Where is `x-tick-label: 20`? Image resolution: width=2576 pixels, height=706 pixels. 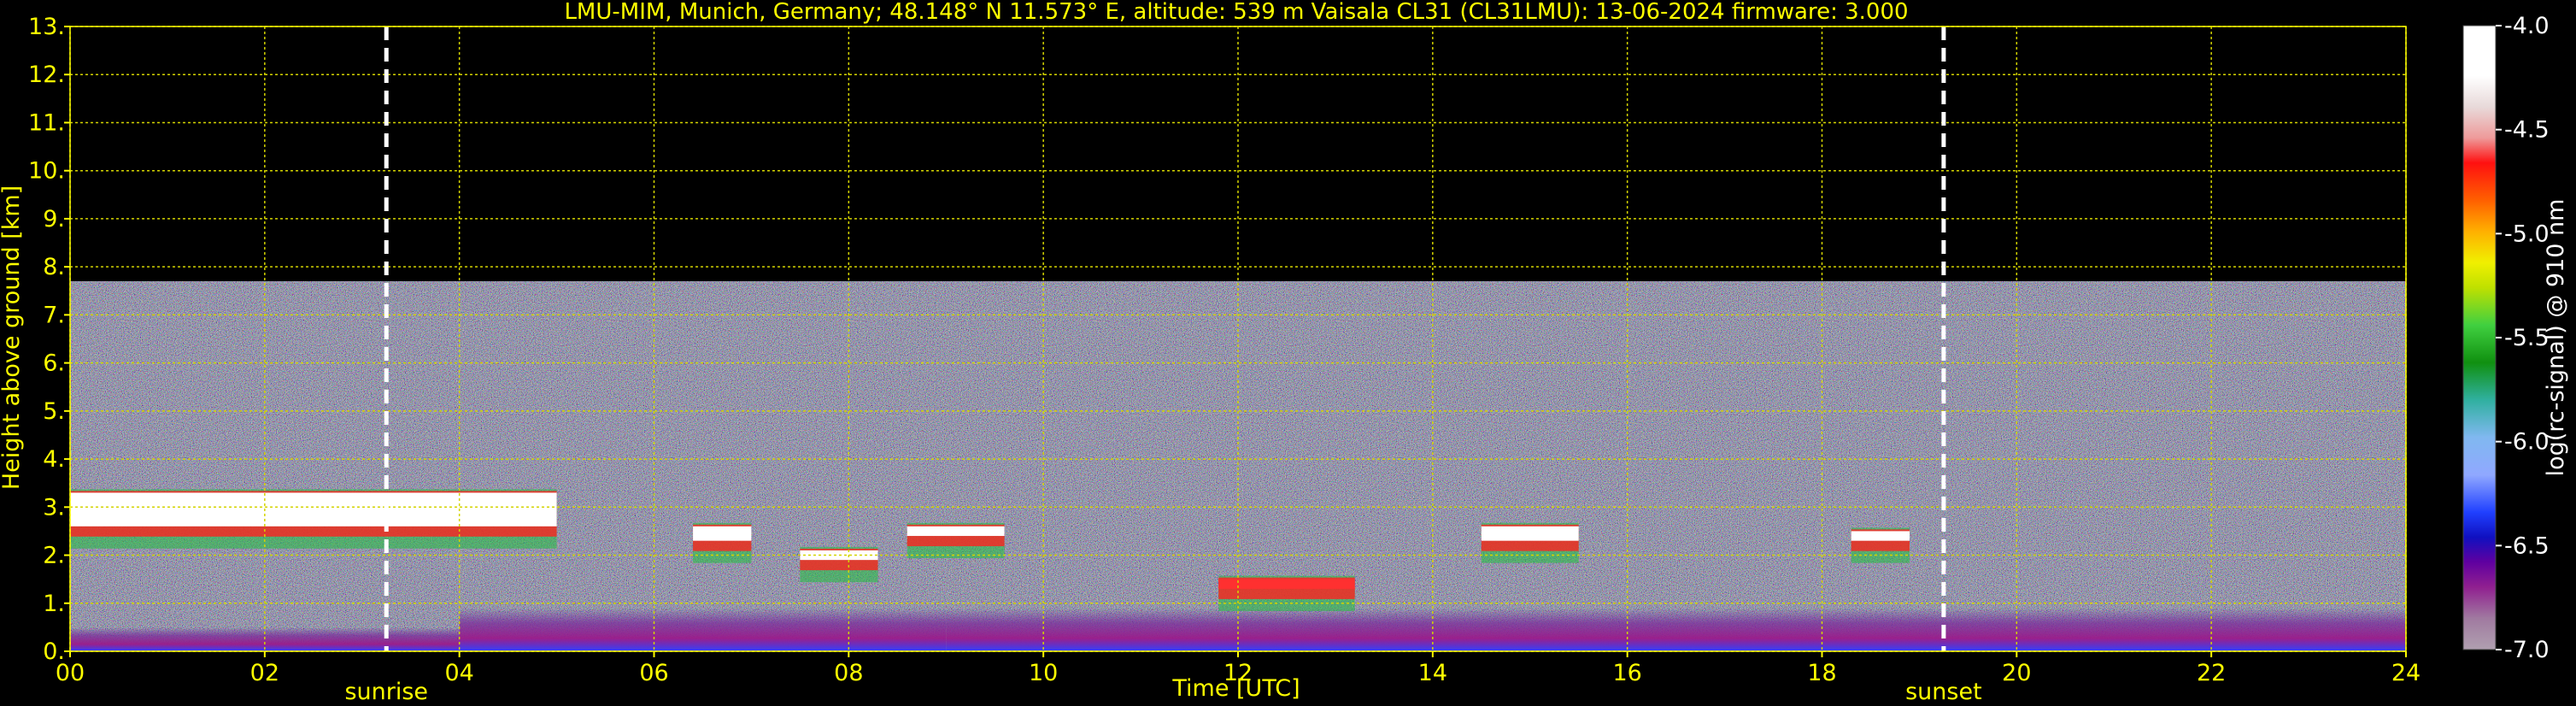
x-tick-label: 20 is located at coordinates (2016, 673).